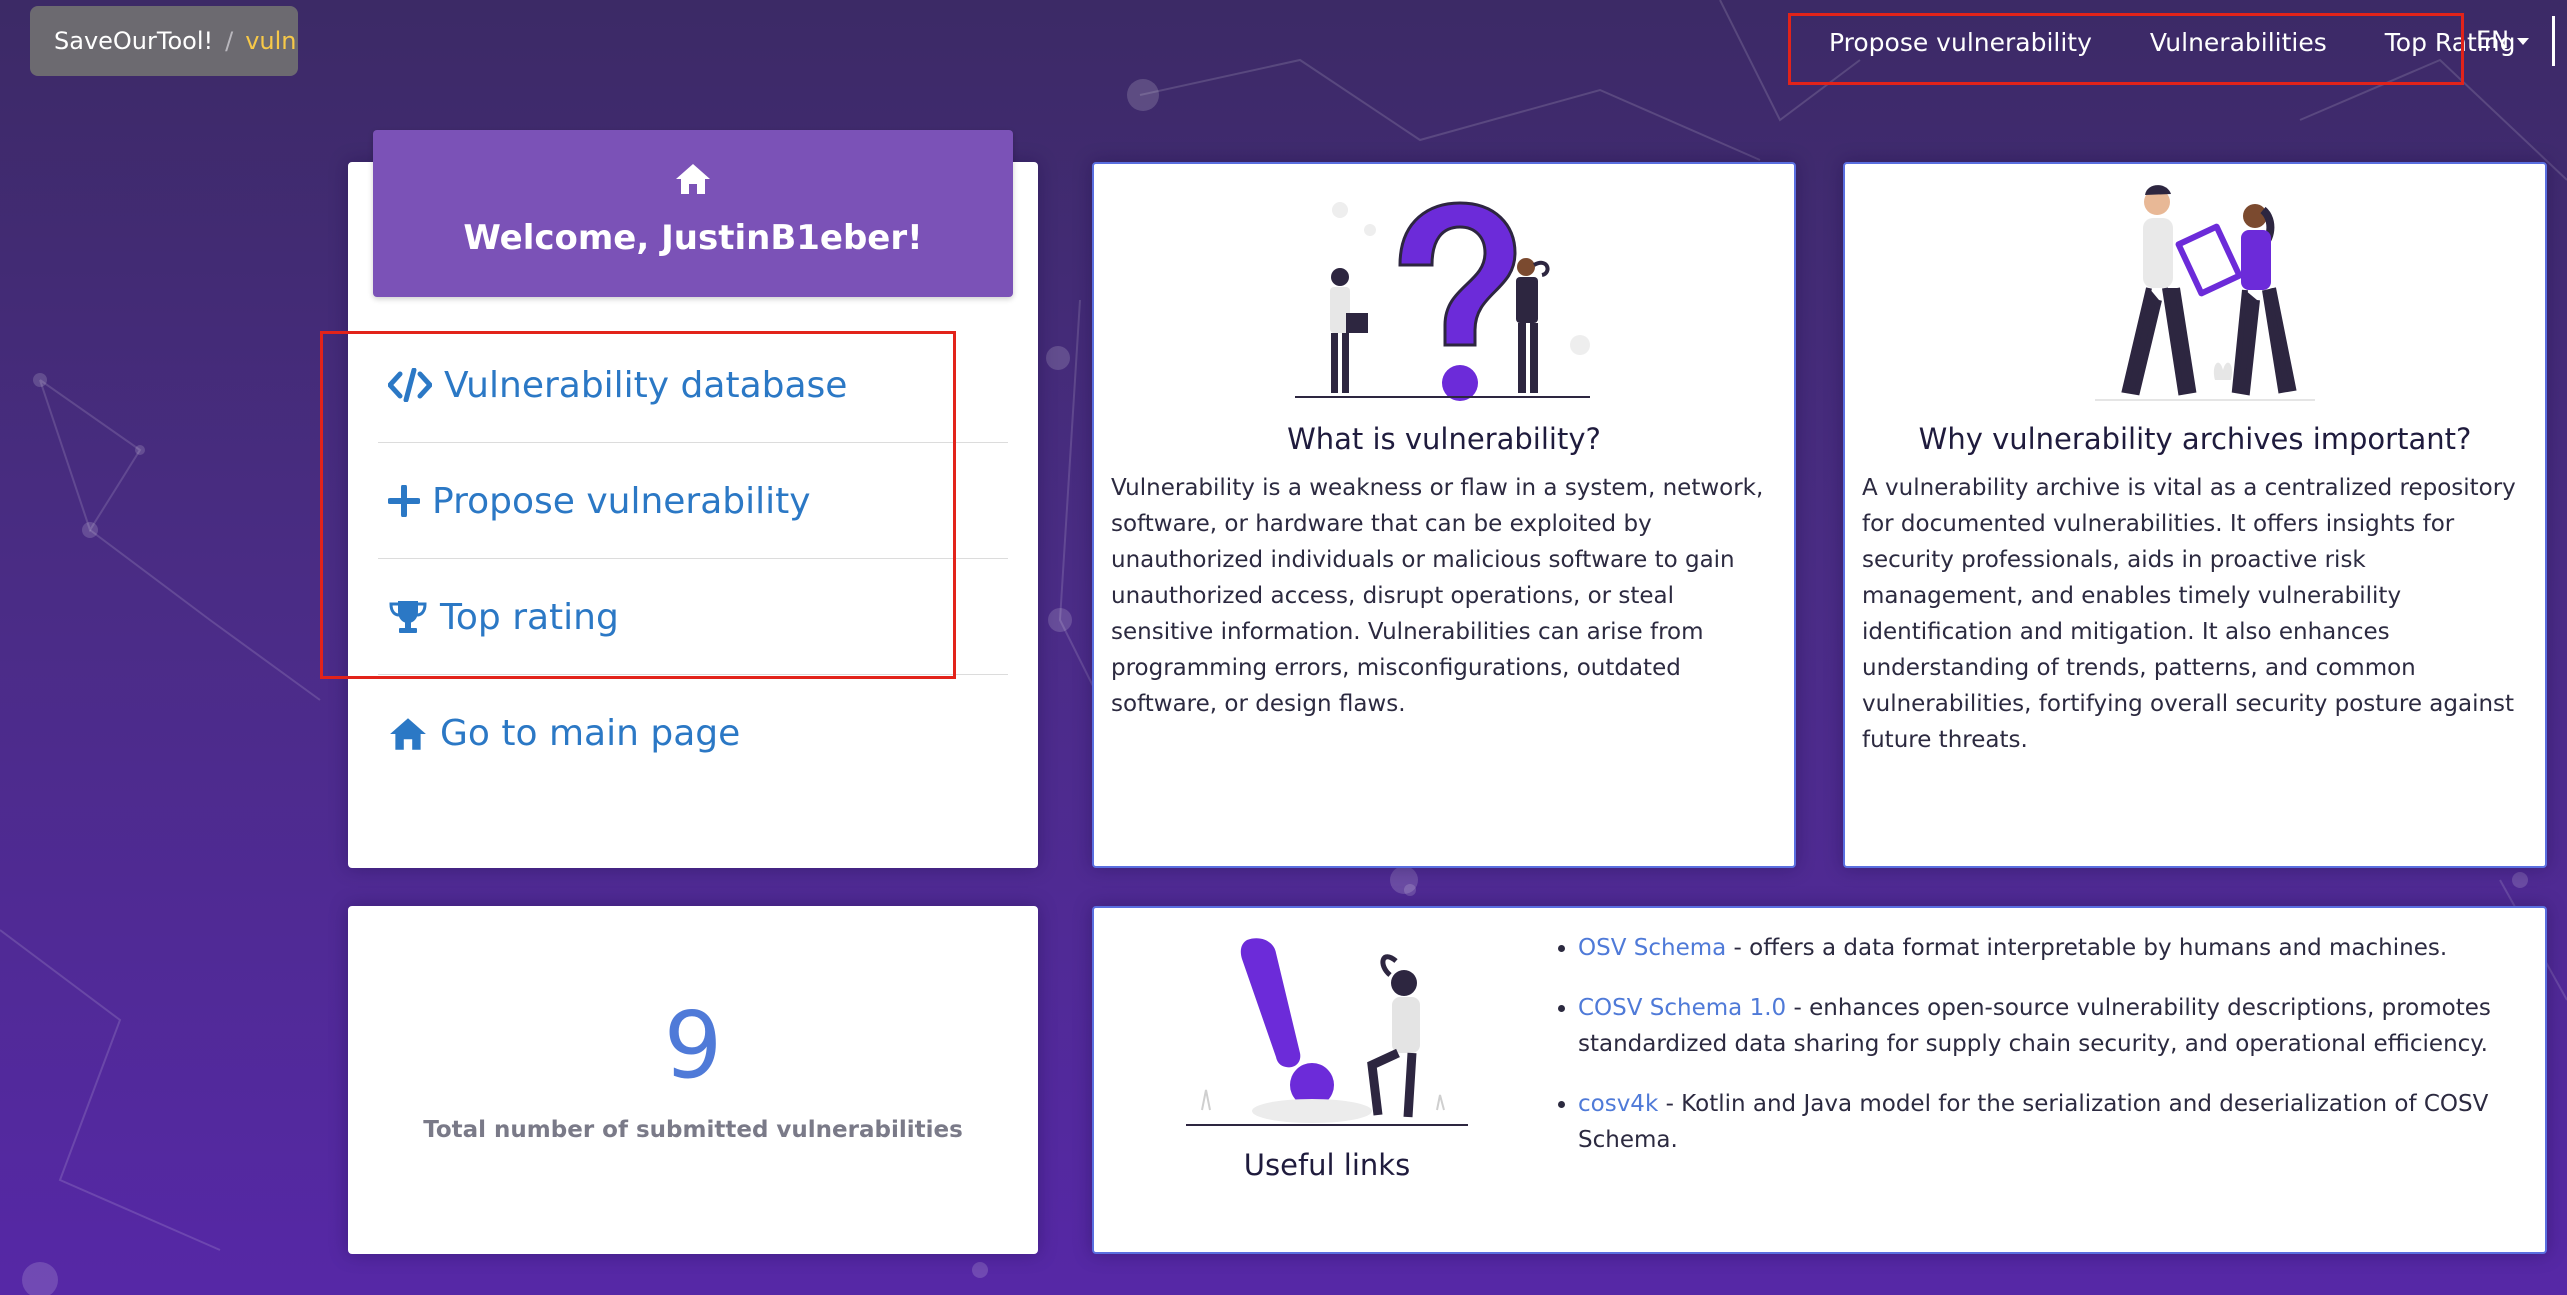 This screenshot has width=2567, height=1295. What do you see at coordinates (1618, 1104) in the screenshot?
I see `link-cosv4k: cosv4k` at bounding box center [1618, 1104].